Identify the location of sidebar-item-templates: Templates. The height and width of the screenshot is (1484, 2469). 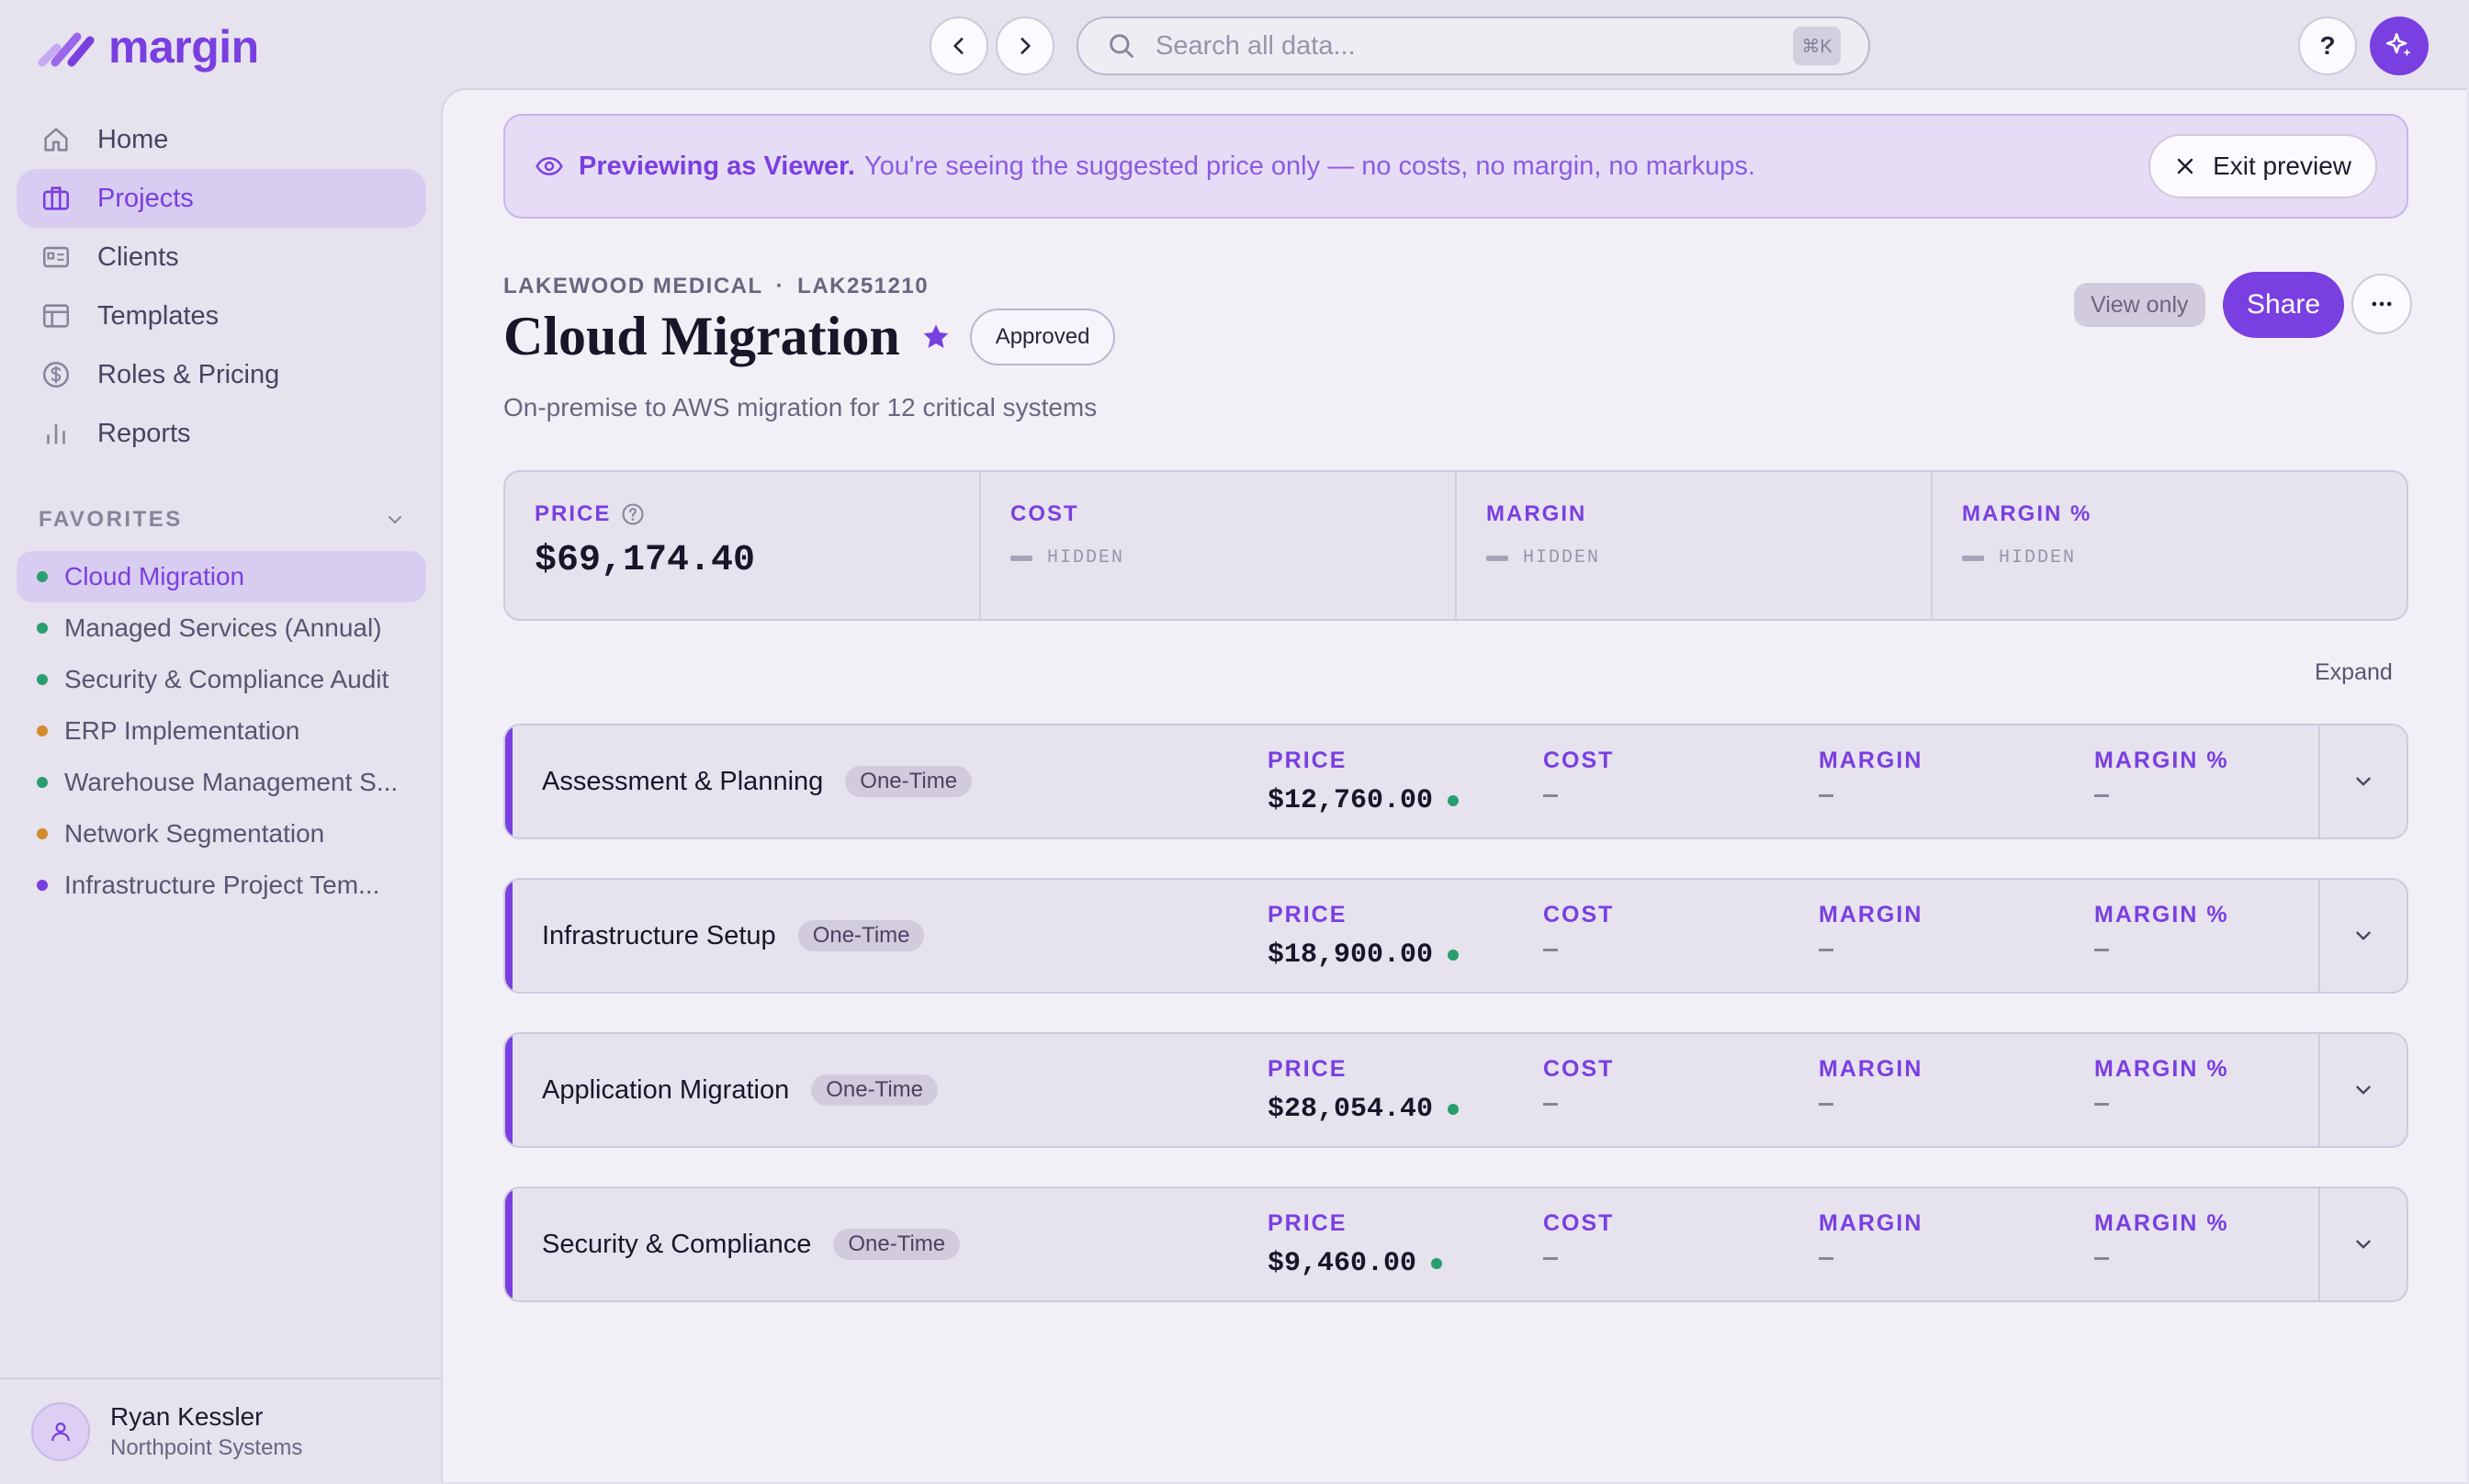
(221, 316).